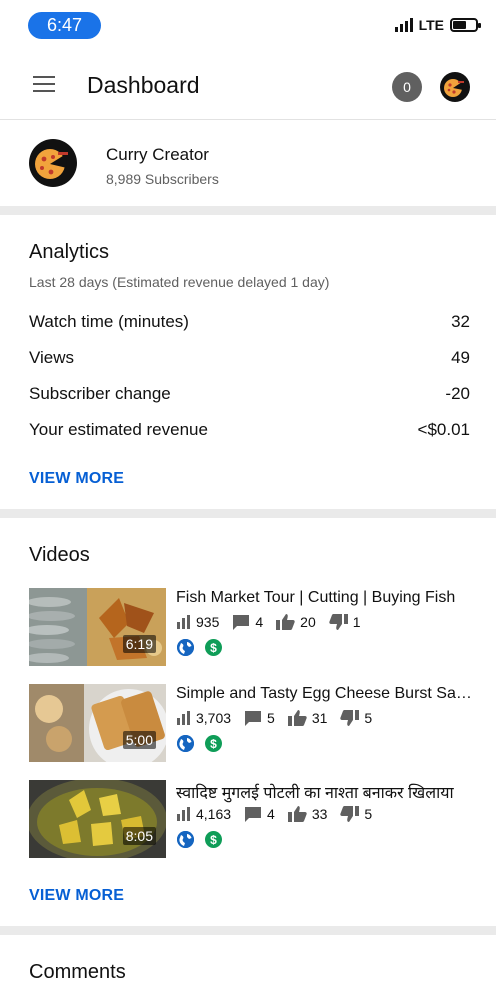 Image resolution: width=496 pixels, height=984 pixels. What do you see at coordinates (465, 25) in the screenshot?
I see `battery-icon` at bounding box center [465, 25].